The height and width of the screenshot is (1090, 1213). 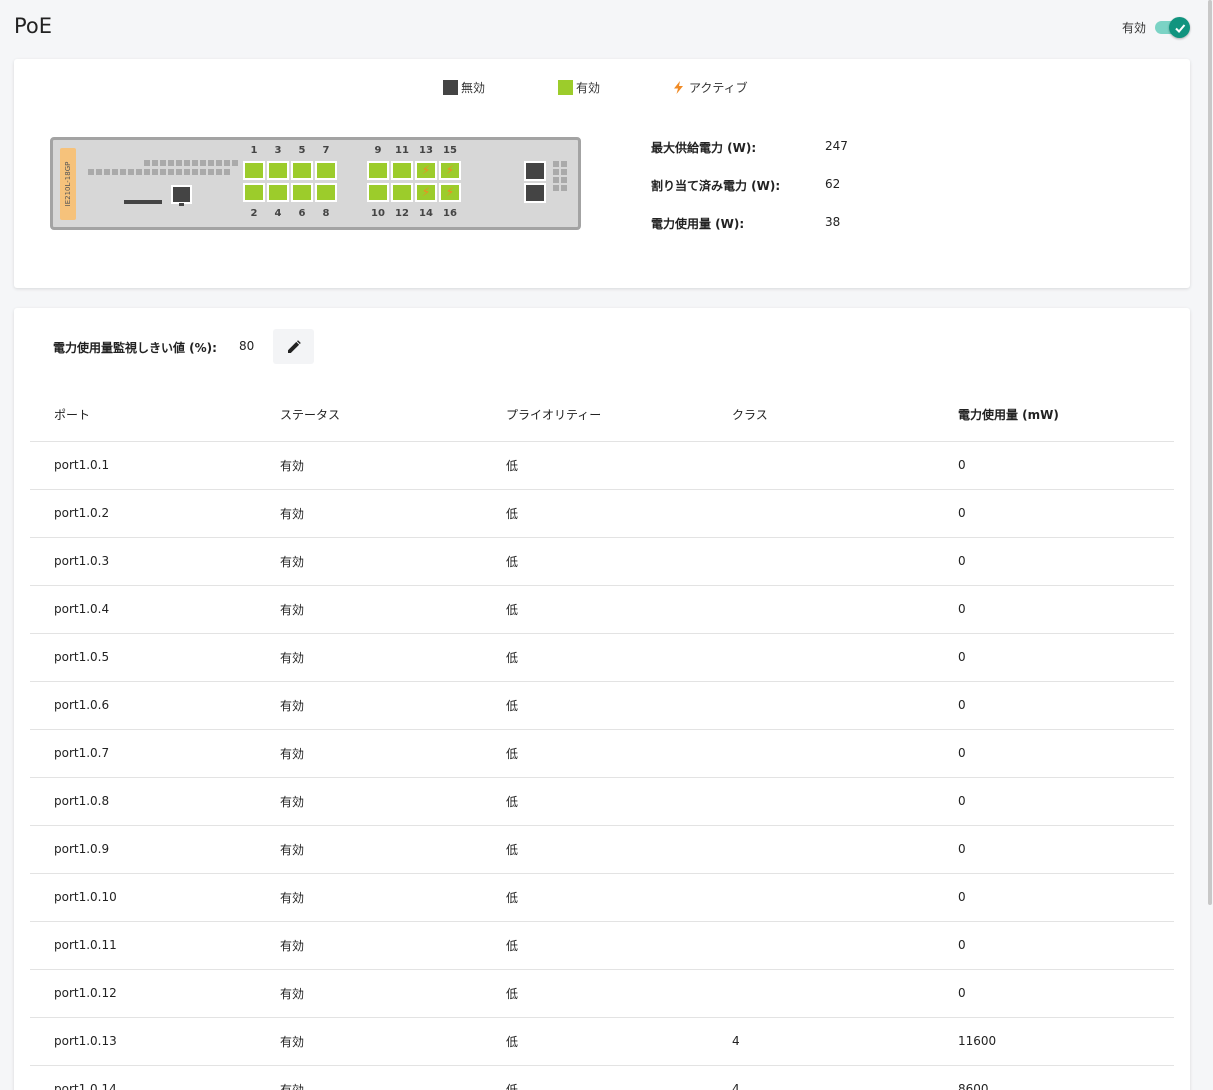 What do you see at coordinates (302, 213) in the screenshot?
I see `port-number-label: 6` at bounding box center [302, 213].